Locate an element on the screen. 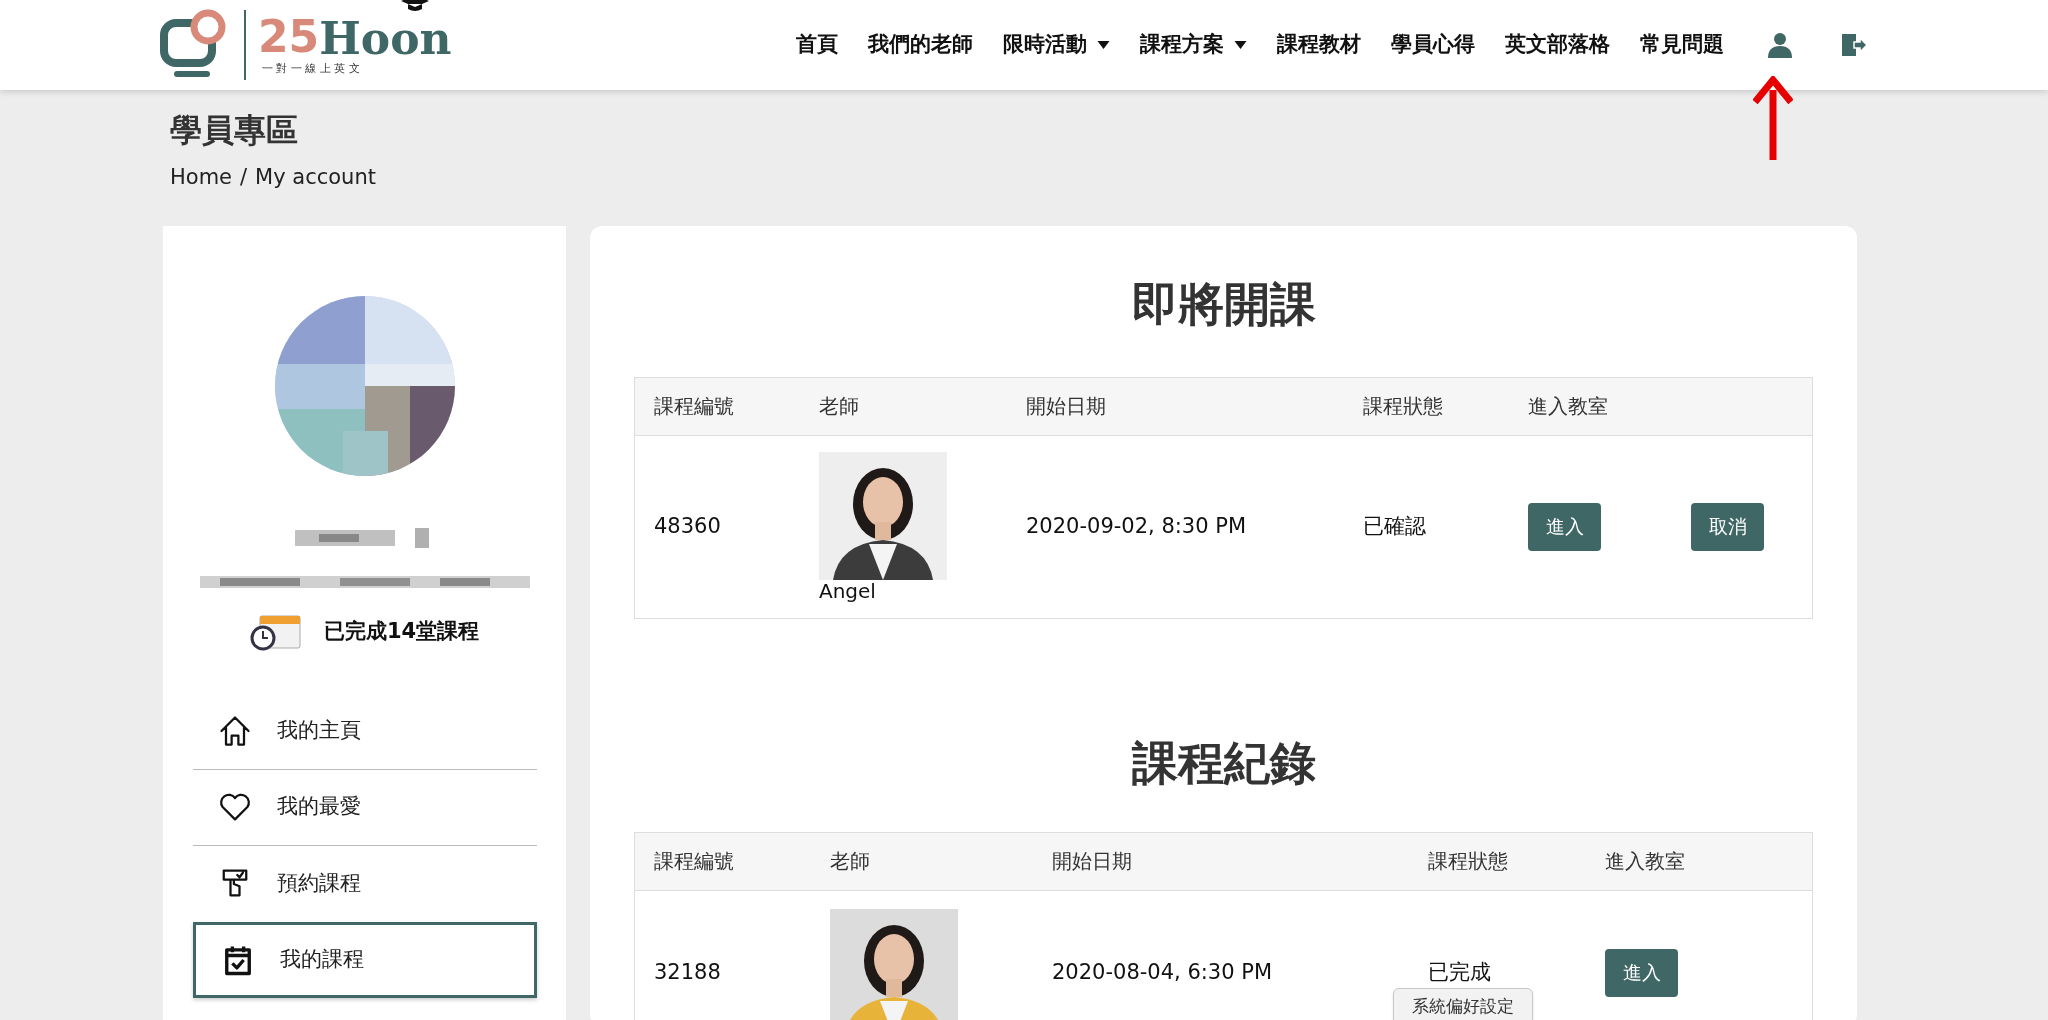 This screenshot has width=2048, height=1020. course-status: 已確認 is located at coordinates (1395, 526).